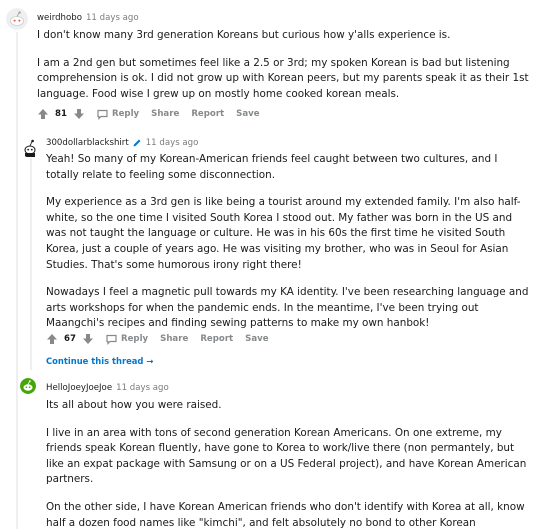 The width and height of the screenshot is (542, 529). What do you see at coordinates (137, 143) in the screenshot?
I see `pen-icon` at bounding box center [137, 143].